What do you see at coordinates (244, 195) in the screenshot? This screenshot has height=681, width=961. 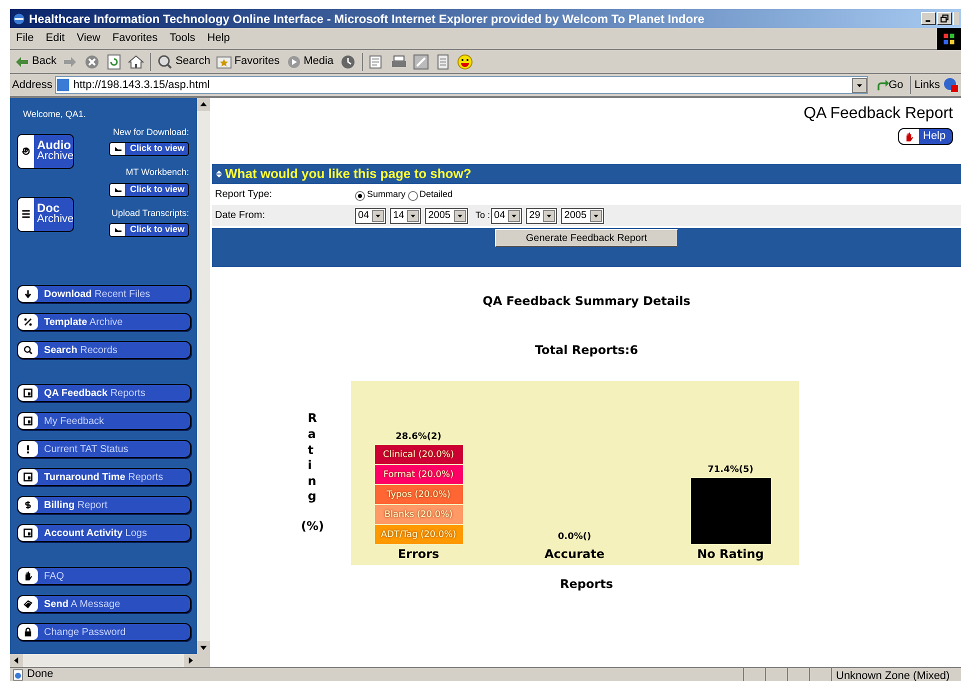 I see `field-label: Report Type:` at bounding box center [244, 195].